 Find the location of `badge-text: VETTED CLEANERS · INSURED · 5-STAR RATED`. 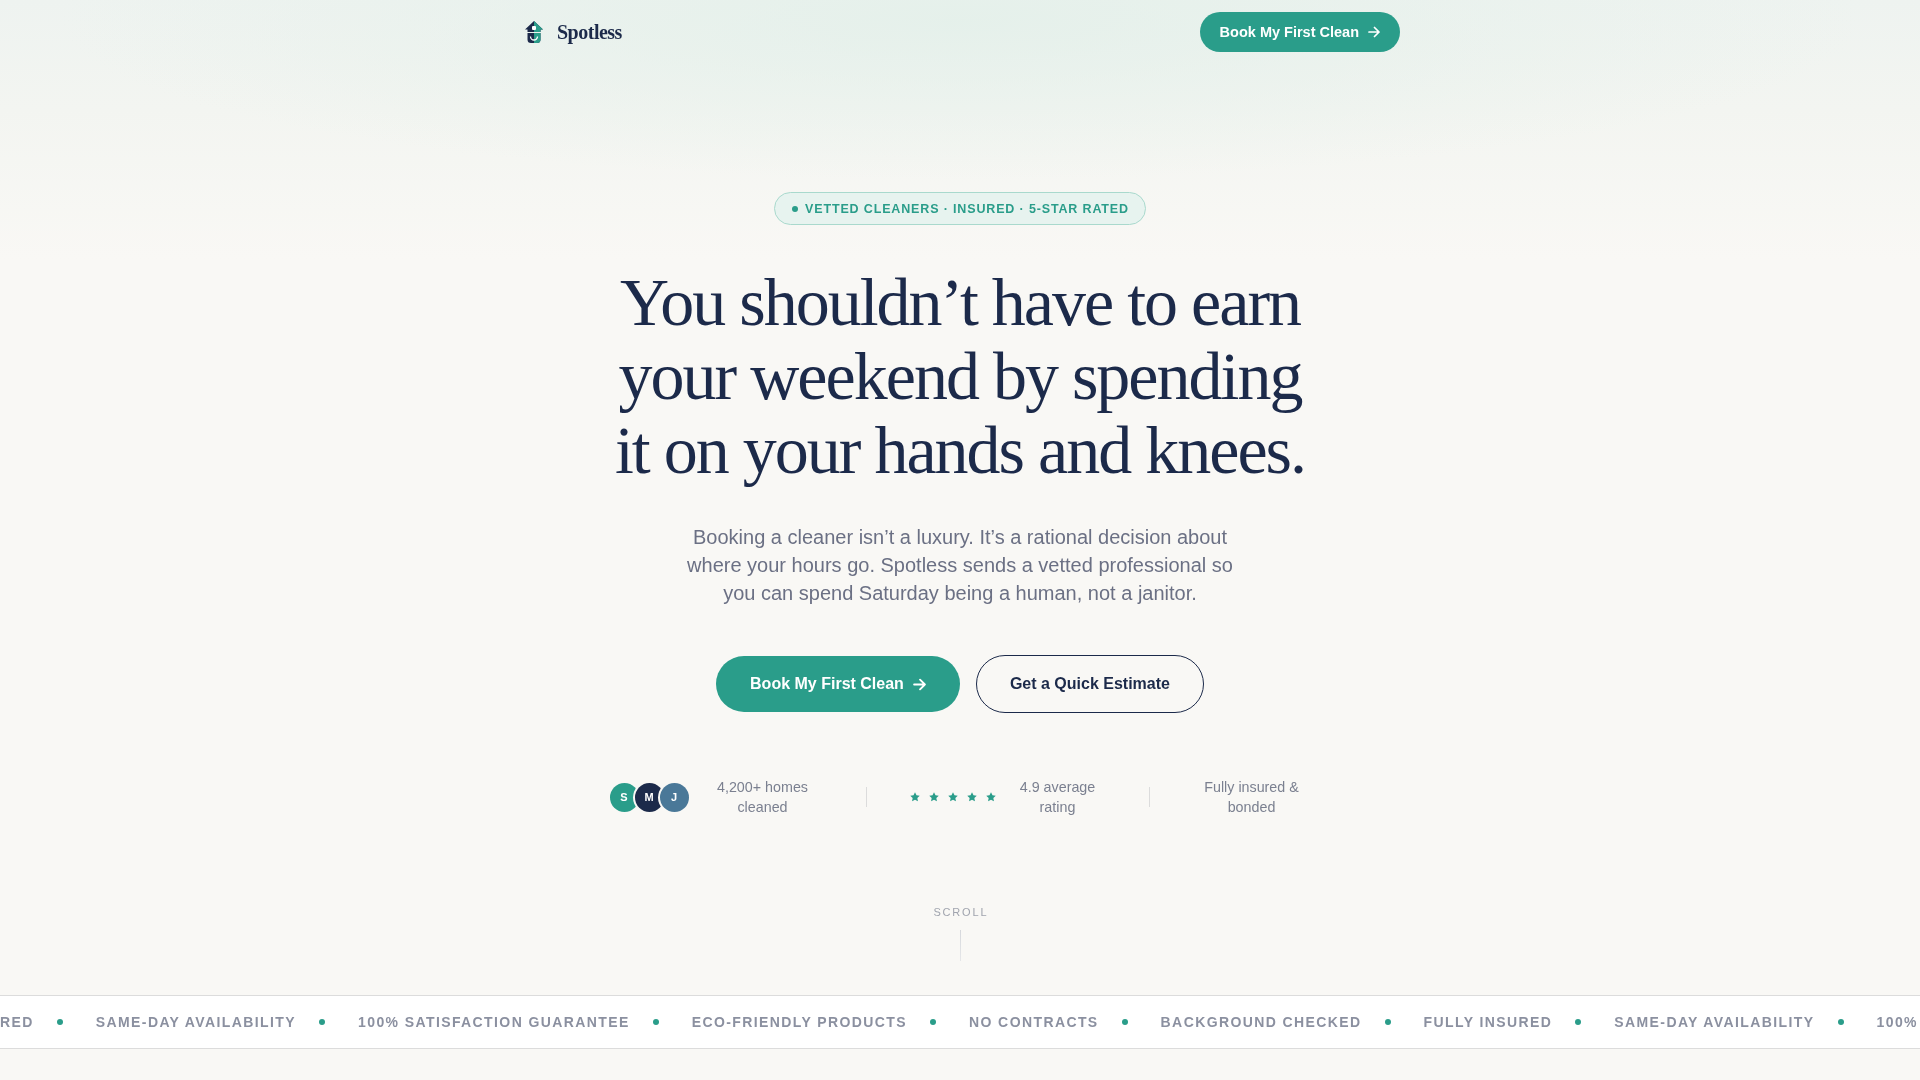

badge-text: VETTED CLEANERS · INSURED · 5-STAR RATED is located at coordinates (967, 208).